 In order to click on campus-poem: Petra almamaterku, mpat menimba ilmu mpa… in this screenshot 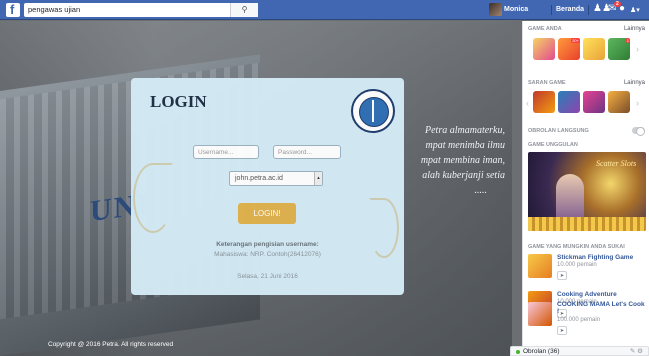, I will do `click(455, 160)`.